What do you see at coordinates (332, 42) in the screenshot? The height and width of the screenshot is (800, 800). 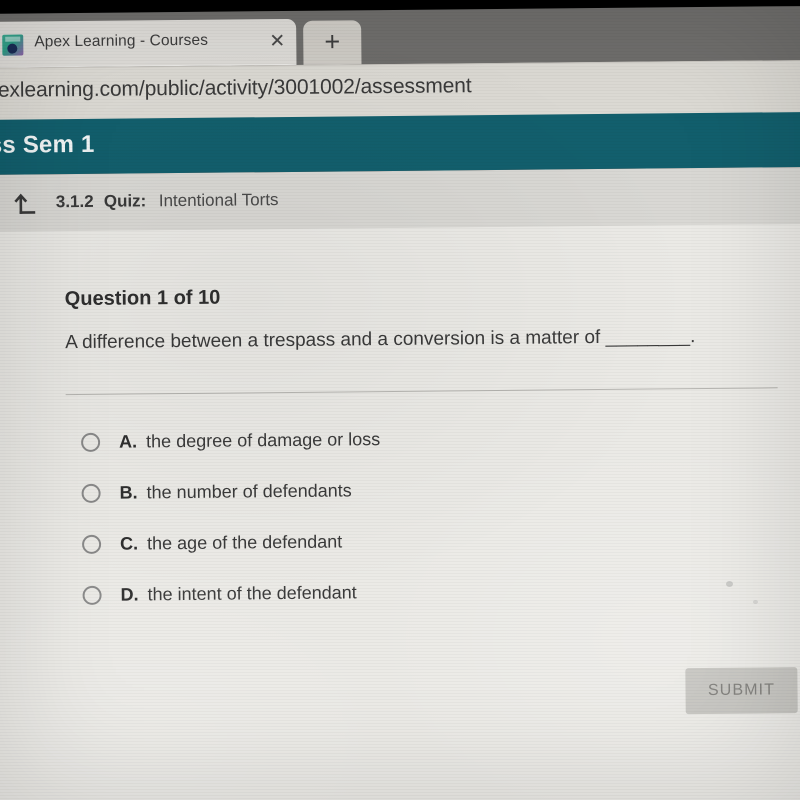 I see `new-tab-button: +` at bounding box center [332, 42].